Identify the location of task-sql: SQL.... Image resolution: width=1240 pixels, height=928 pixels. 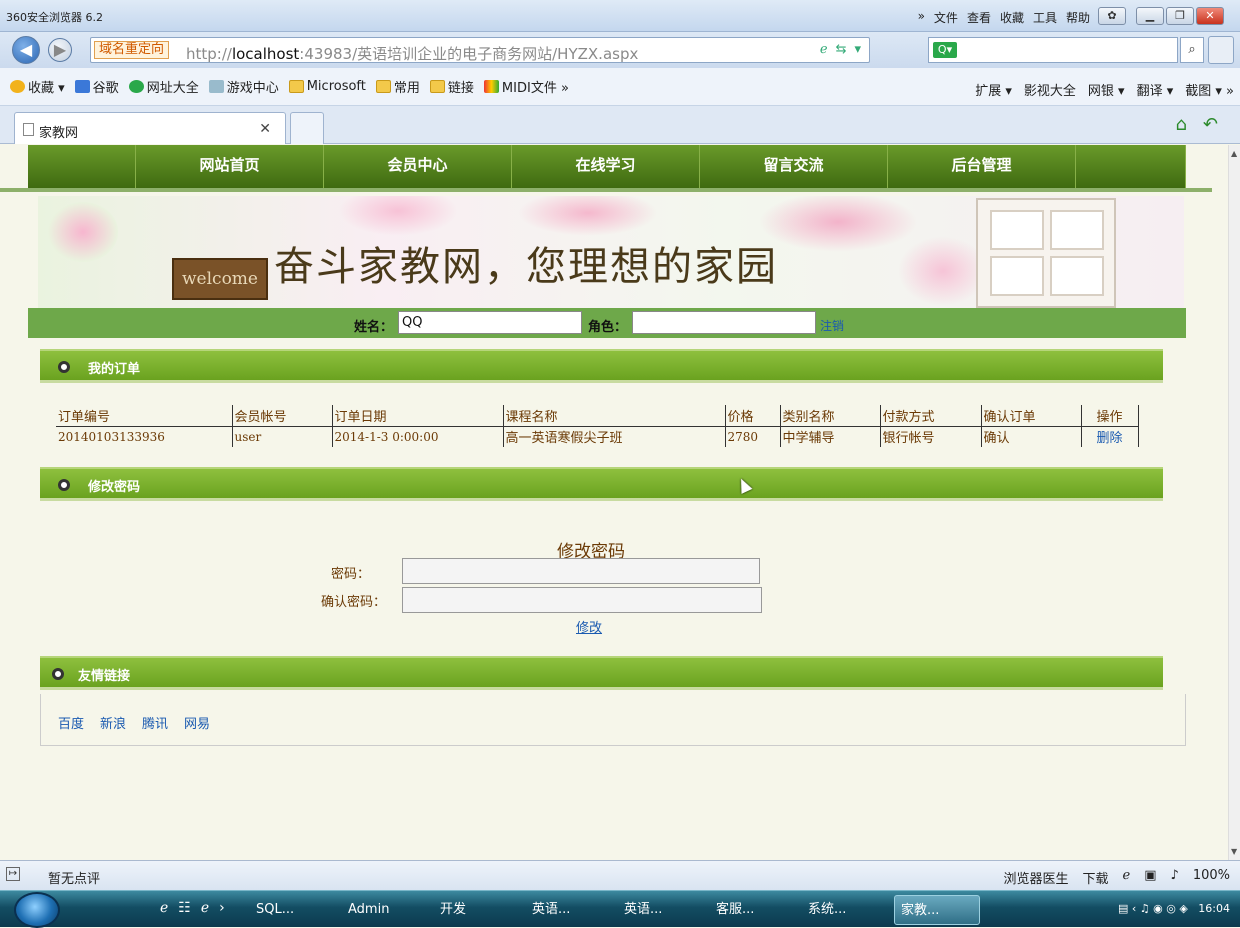
(292, 910).